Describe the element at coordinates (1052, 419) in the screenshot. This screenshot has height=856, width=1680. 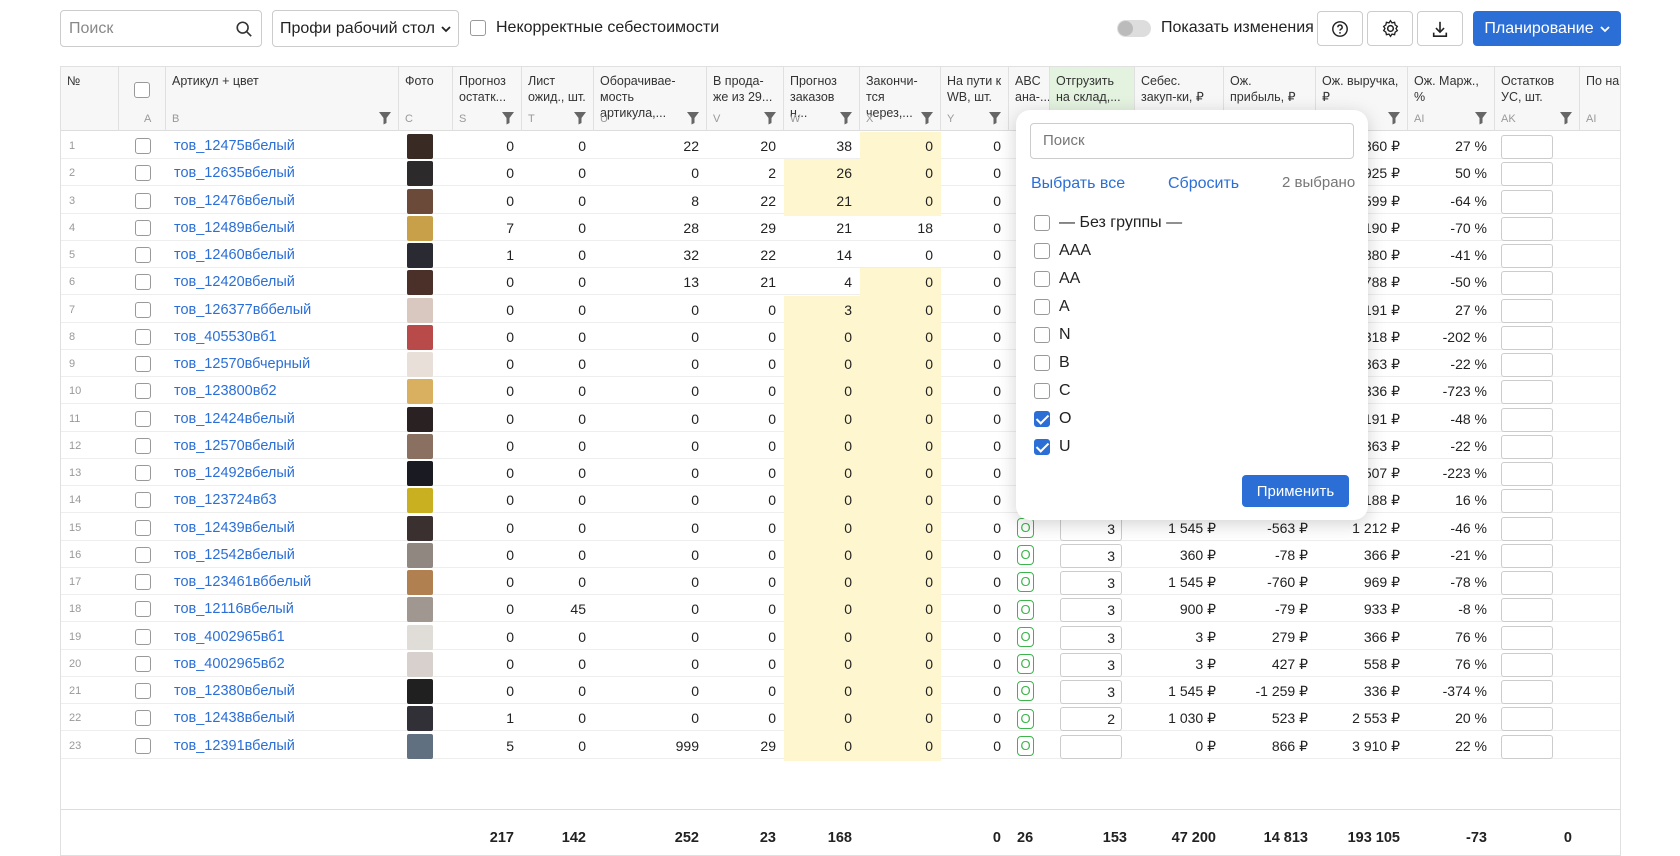
I see `filter-option: O` at that location.